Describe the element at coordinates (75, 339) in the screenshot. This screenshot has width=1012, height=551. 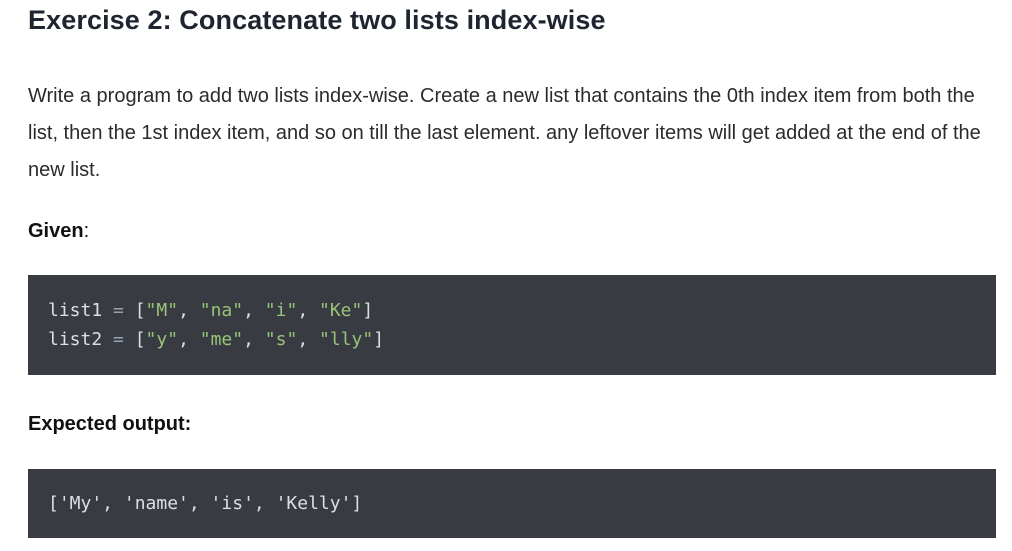
I see `code-variable: list2` at that location.